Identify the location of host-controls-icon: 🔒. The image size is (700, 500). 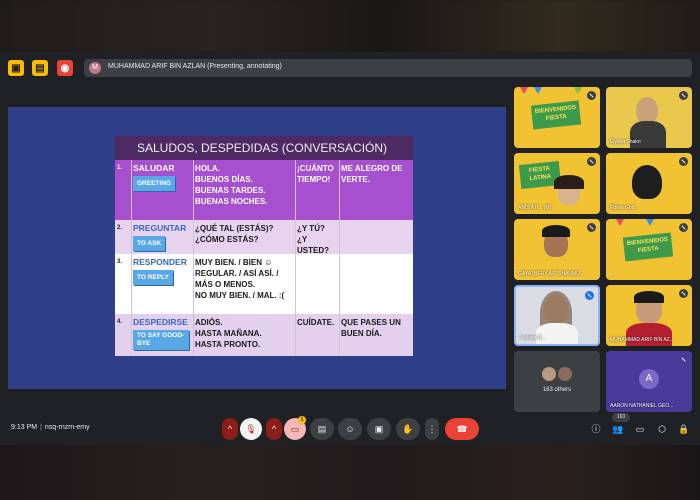
(684, 429).